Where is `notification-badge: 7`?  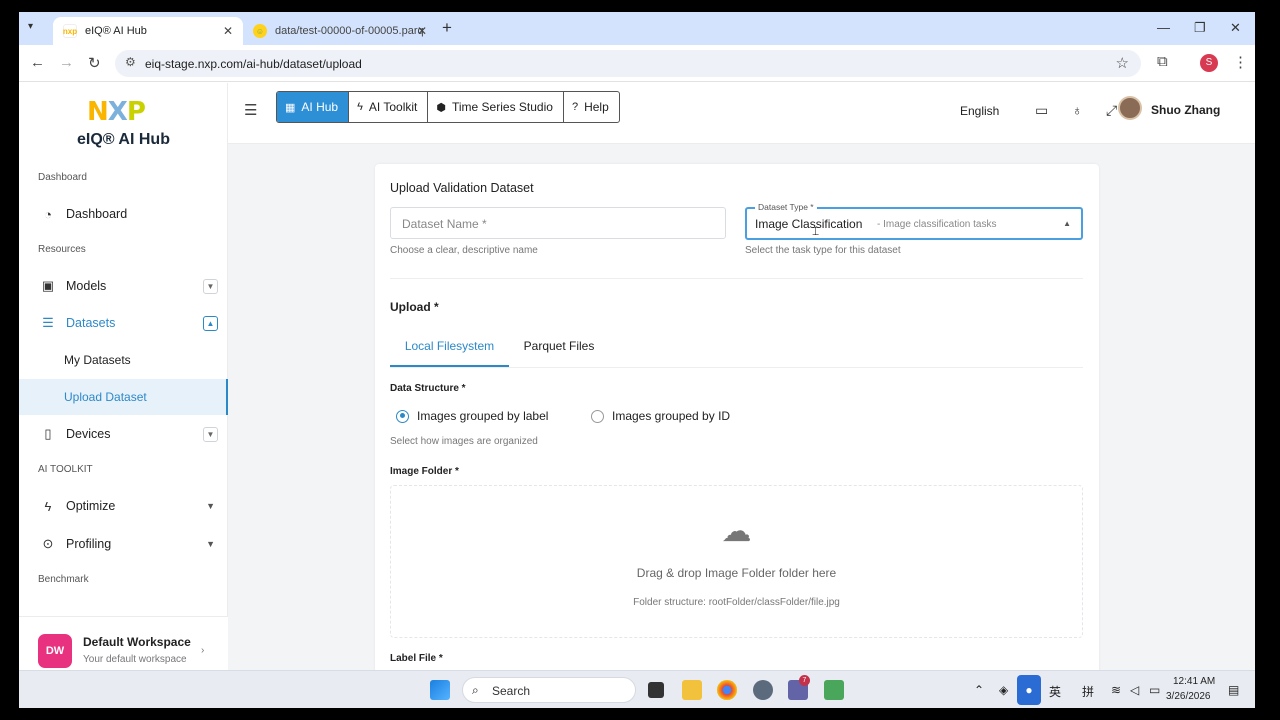 notification-badge: 7 is located at coordinates (804, 680).